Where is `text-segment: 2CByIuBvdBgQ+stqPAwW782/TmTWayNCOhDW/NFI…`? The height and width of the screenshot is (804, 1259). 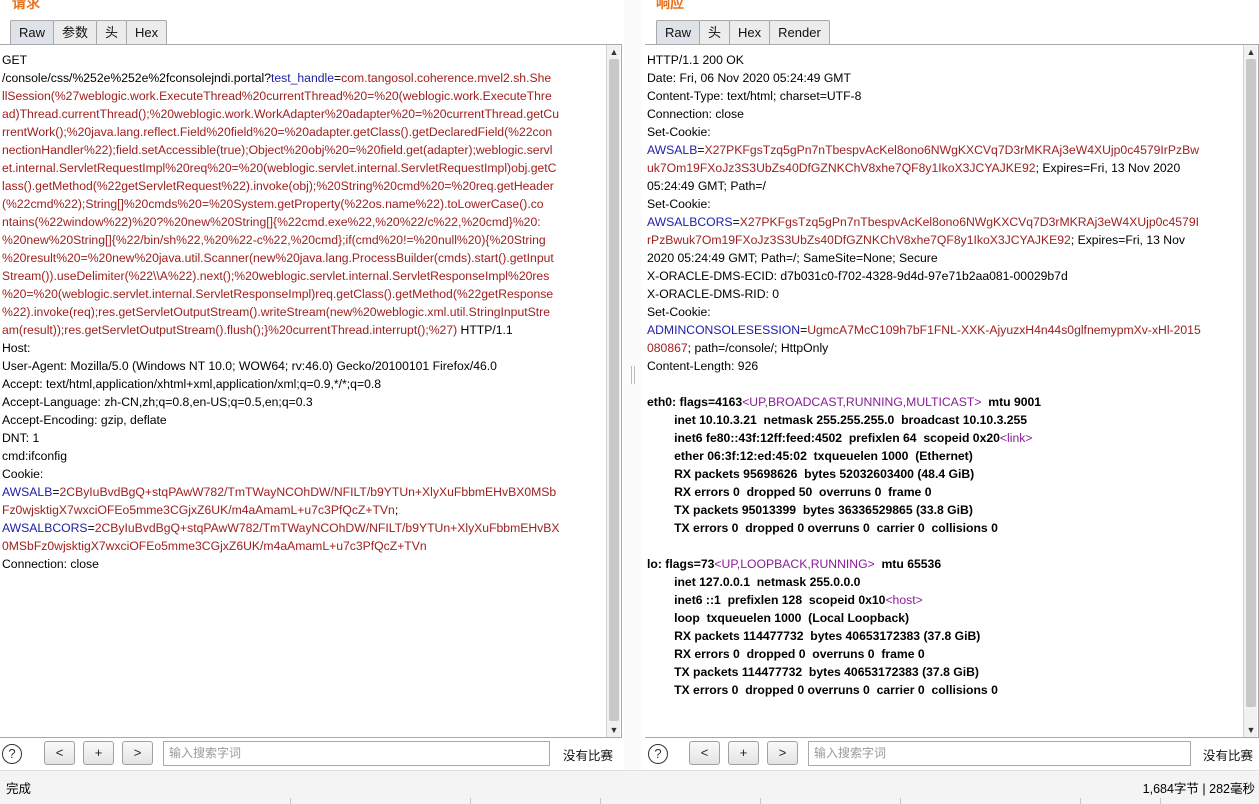 text-segment: 2CByIuBvdBgQ+stqPAwW782/TmTWayNCOhDW/NFI… is located at coordinates (327, 528).